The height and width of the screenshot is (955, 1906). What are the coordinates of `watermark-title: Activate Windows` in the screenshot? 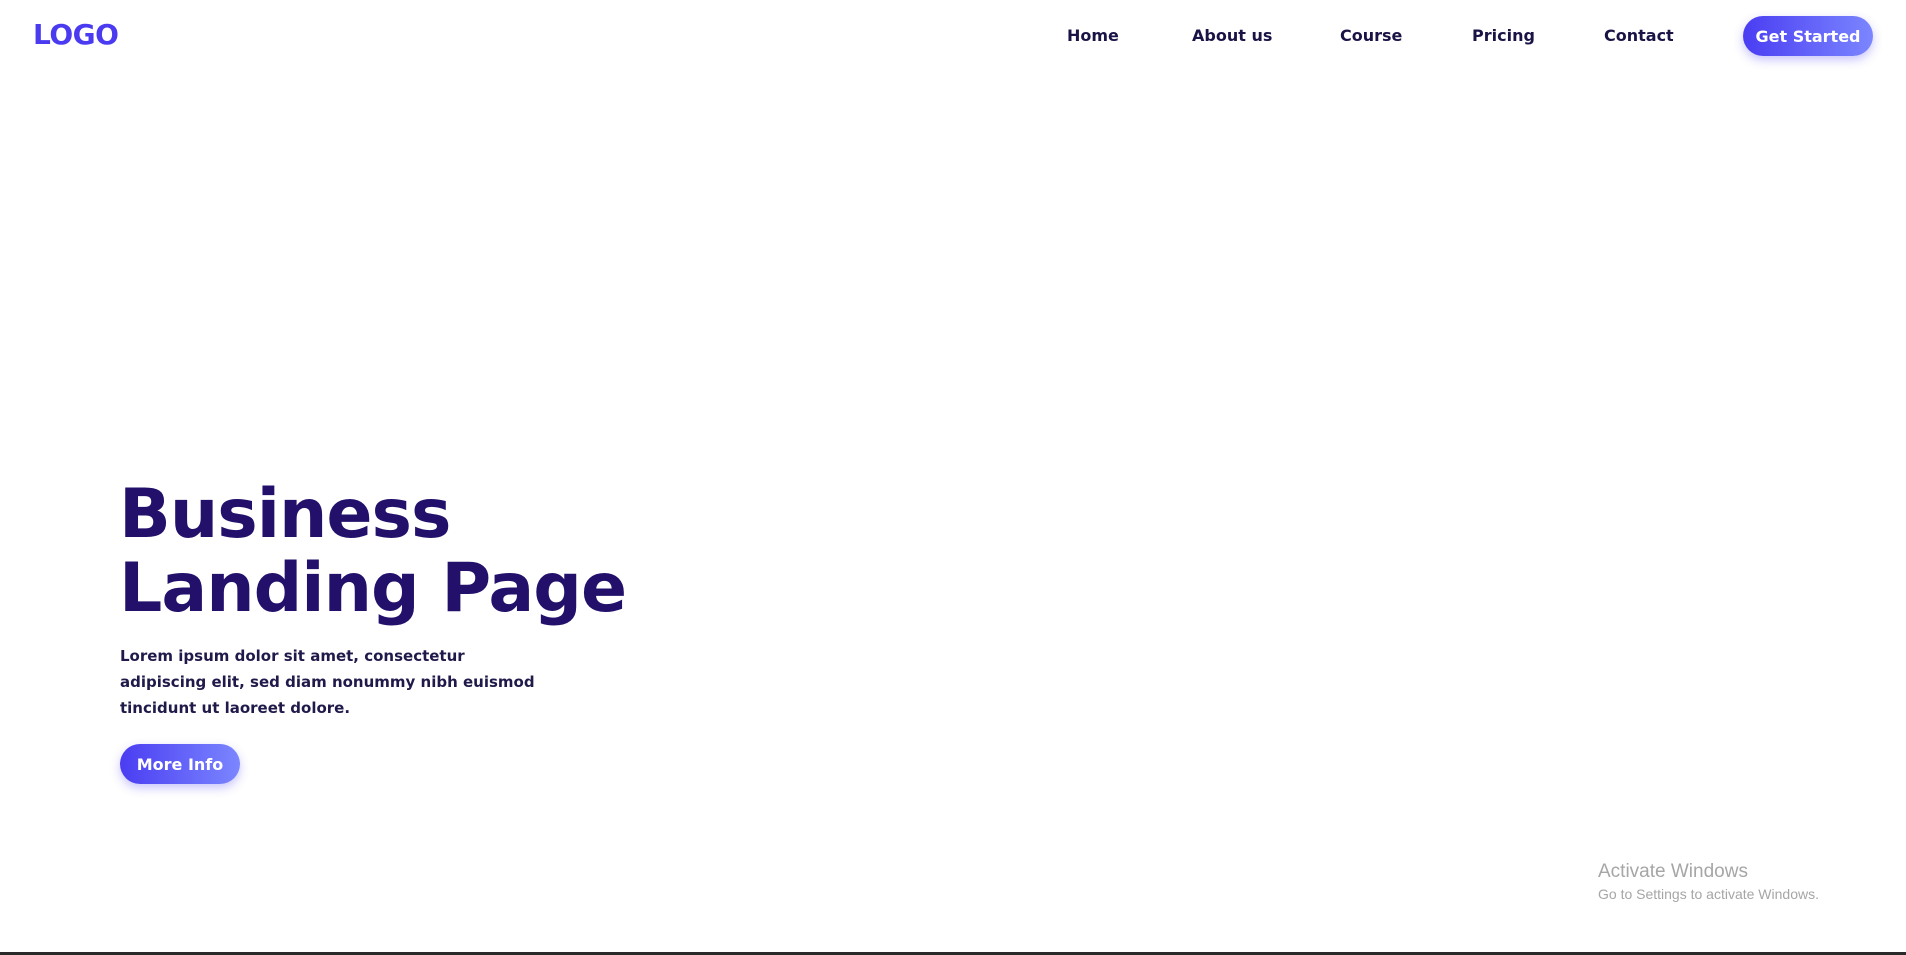 It's located at (1673, 871).